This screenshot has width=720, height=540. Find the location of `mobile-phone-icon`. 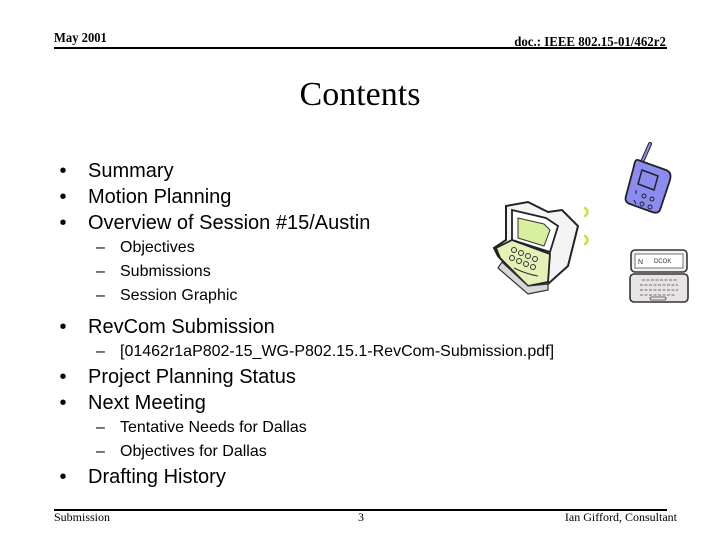

mobile-phone-icon is located at coordinates (648, 178).